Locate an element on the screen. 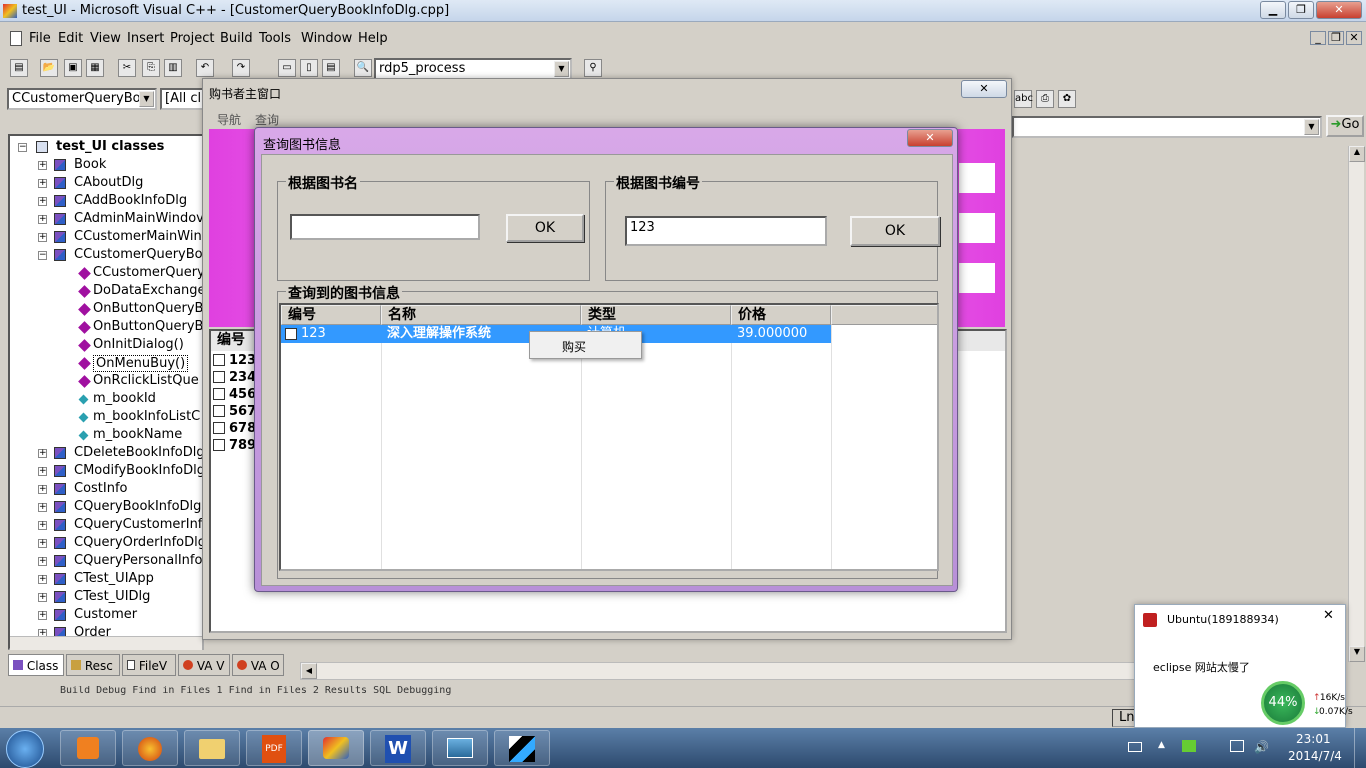  editor-scrollbar: ▲ ▼ is located at coordinates (1356, 404).